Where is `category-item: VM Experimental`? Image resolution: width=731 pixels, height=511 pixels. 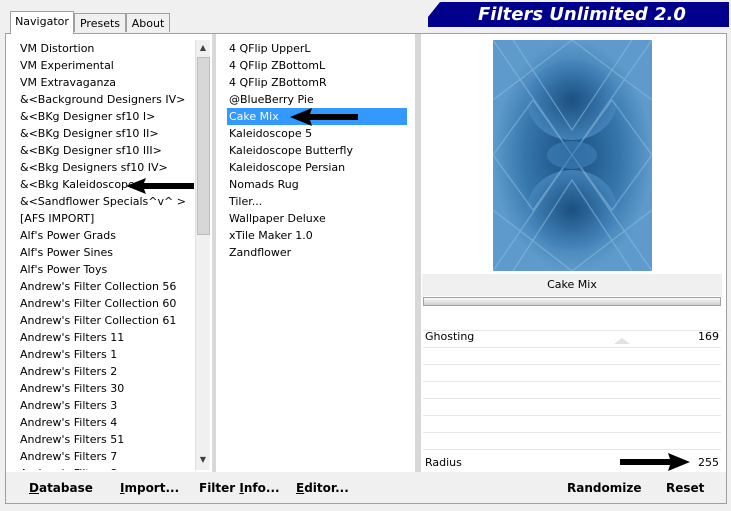 category-item: VM Experimental is located at coordinates (106, 65).